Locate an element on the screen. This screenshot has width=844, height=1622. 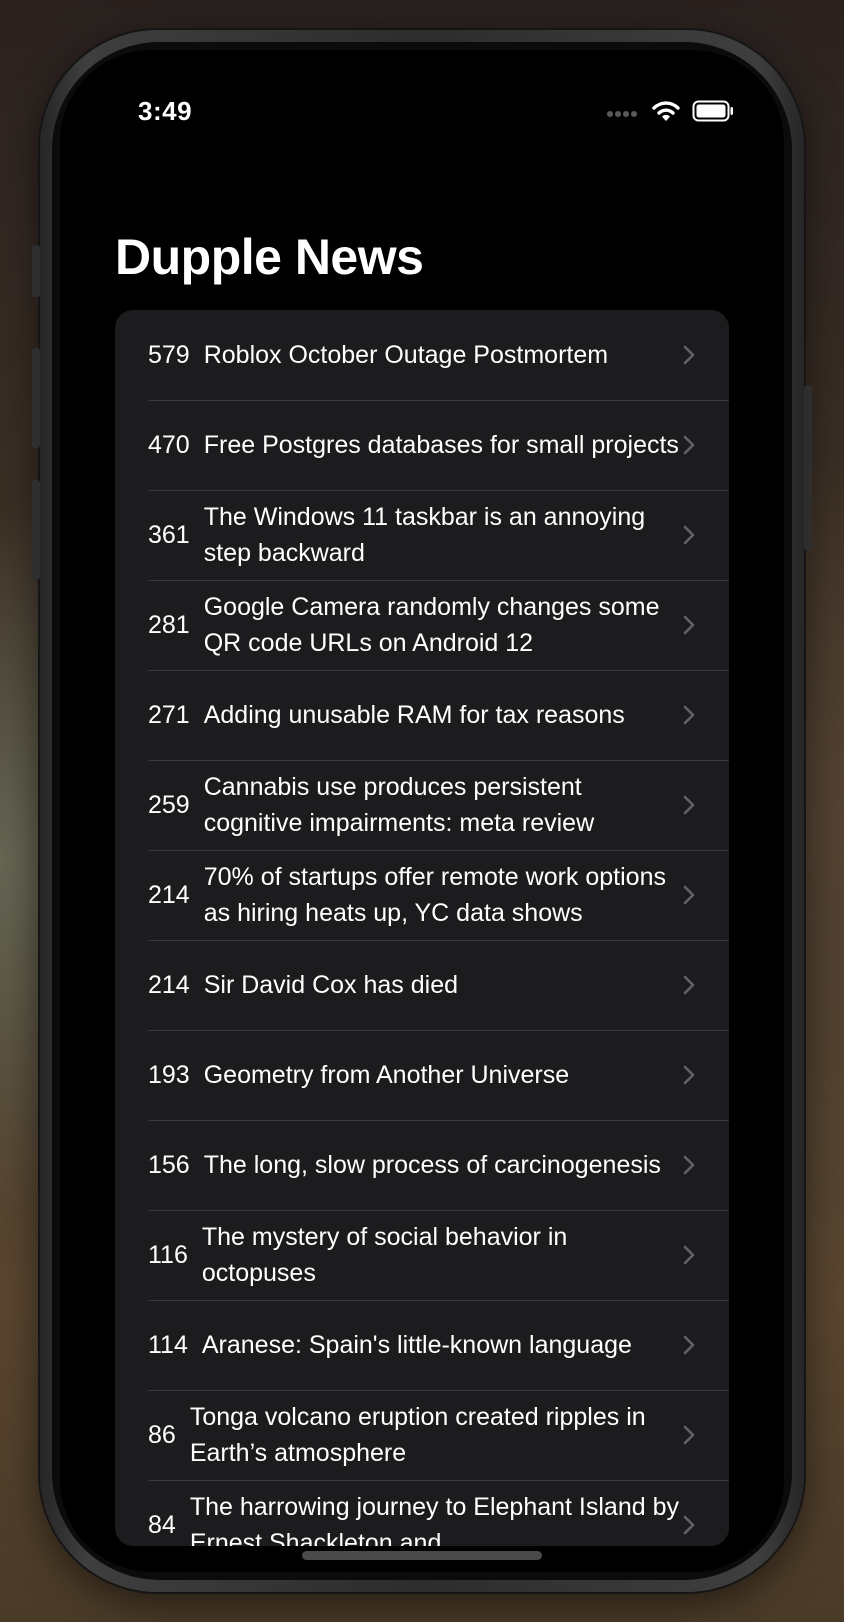
story-points: 259 is located at coordinates (169, 804).